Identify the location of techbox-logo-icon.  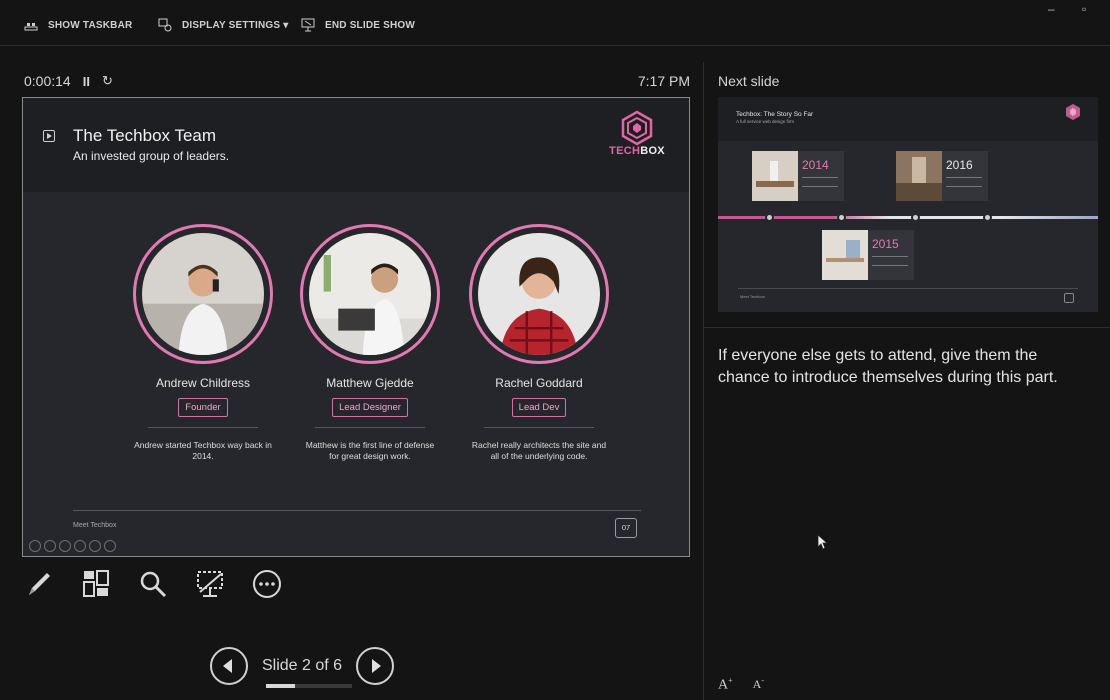
(1073, 112).